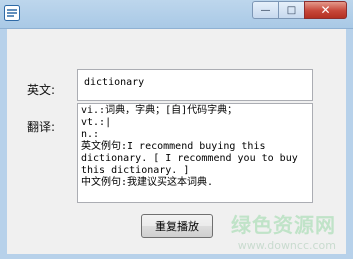  What do you see at coordinates (41, 90) in the screenshot?
I see `word-label: 英文:` at bounding box center [41, 90].